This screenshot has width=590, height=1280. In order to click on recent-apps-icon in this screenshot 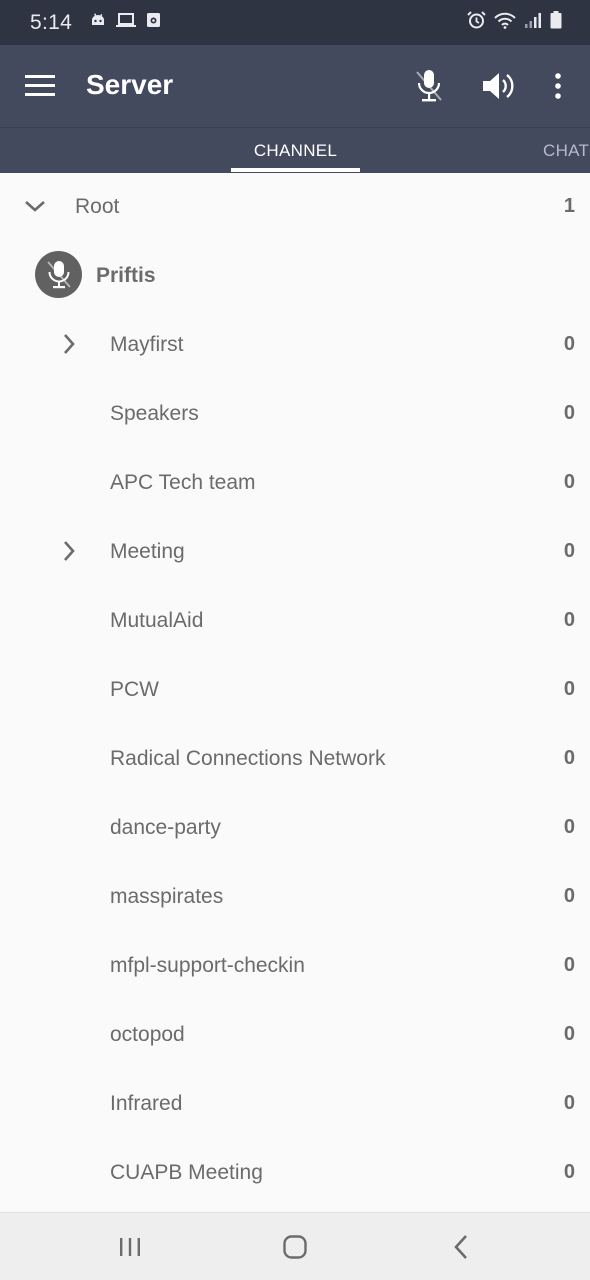, I will do `click(130, 1247)`.